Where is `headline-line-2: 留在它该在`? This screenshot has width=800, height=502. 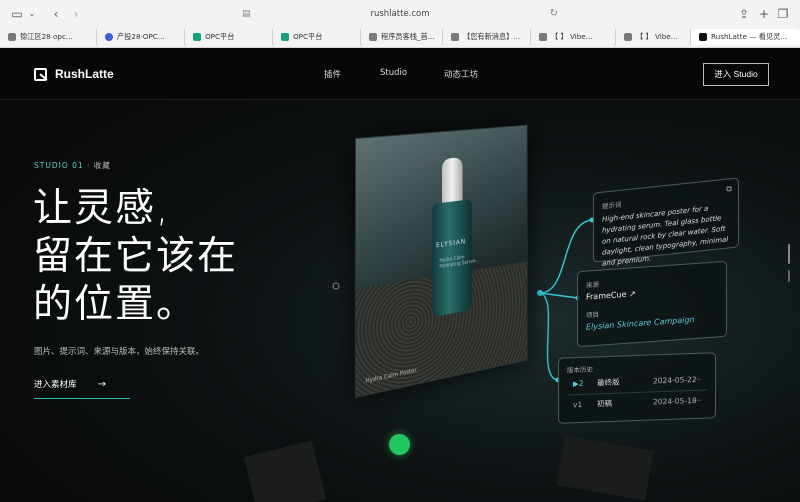
headline-line-2: 留在它该在 is located at coordinates (136, 256).